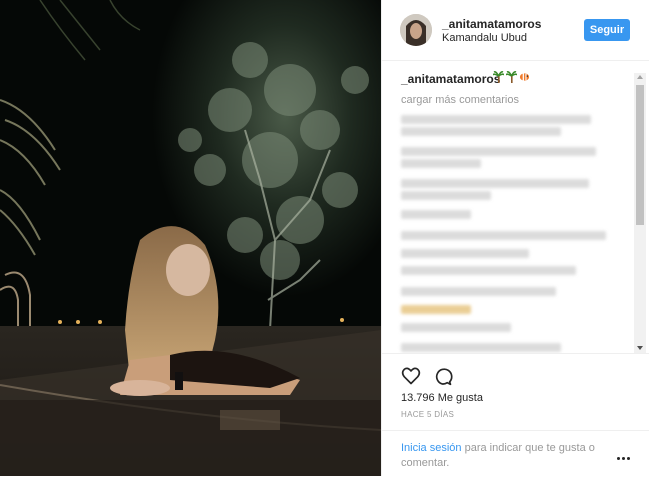 This screenshot has width=649, height=478. I want to click on owner-username: _anitamatamoros, so click(491, 24).